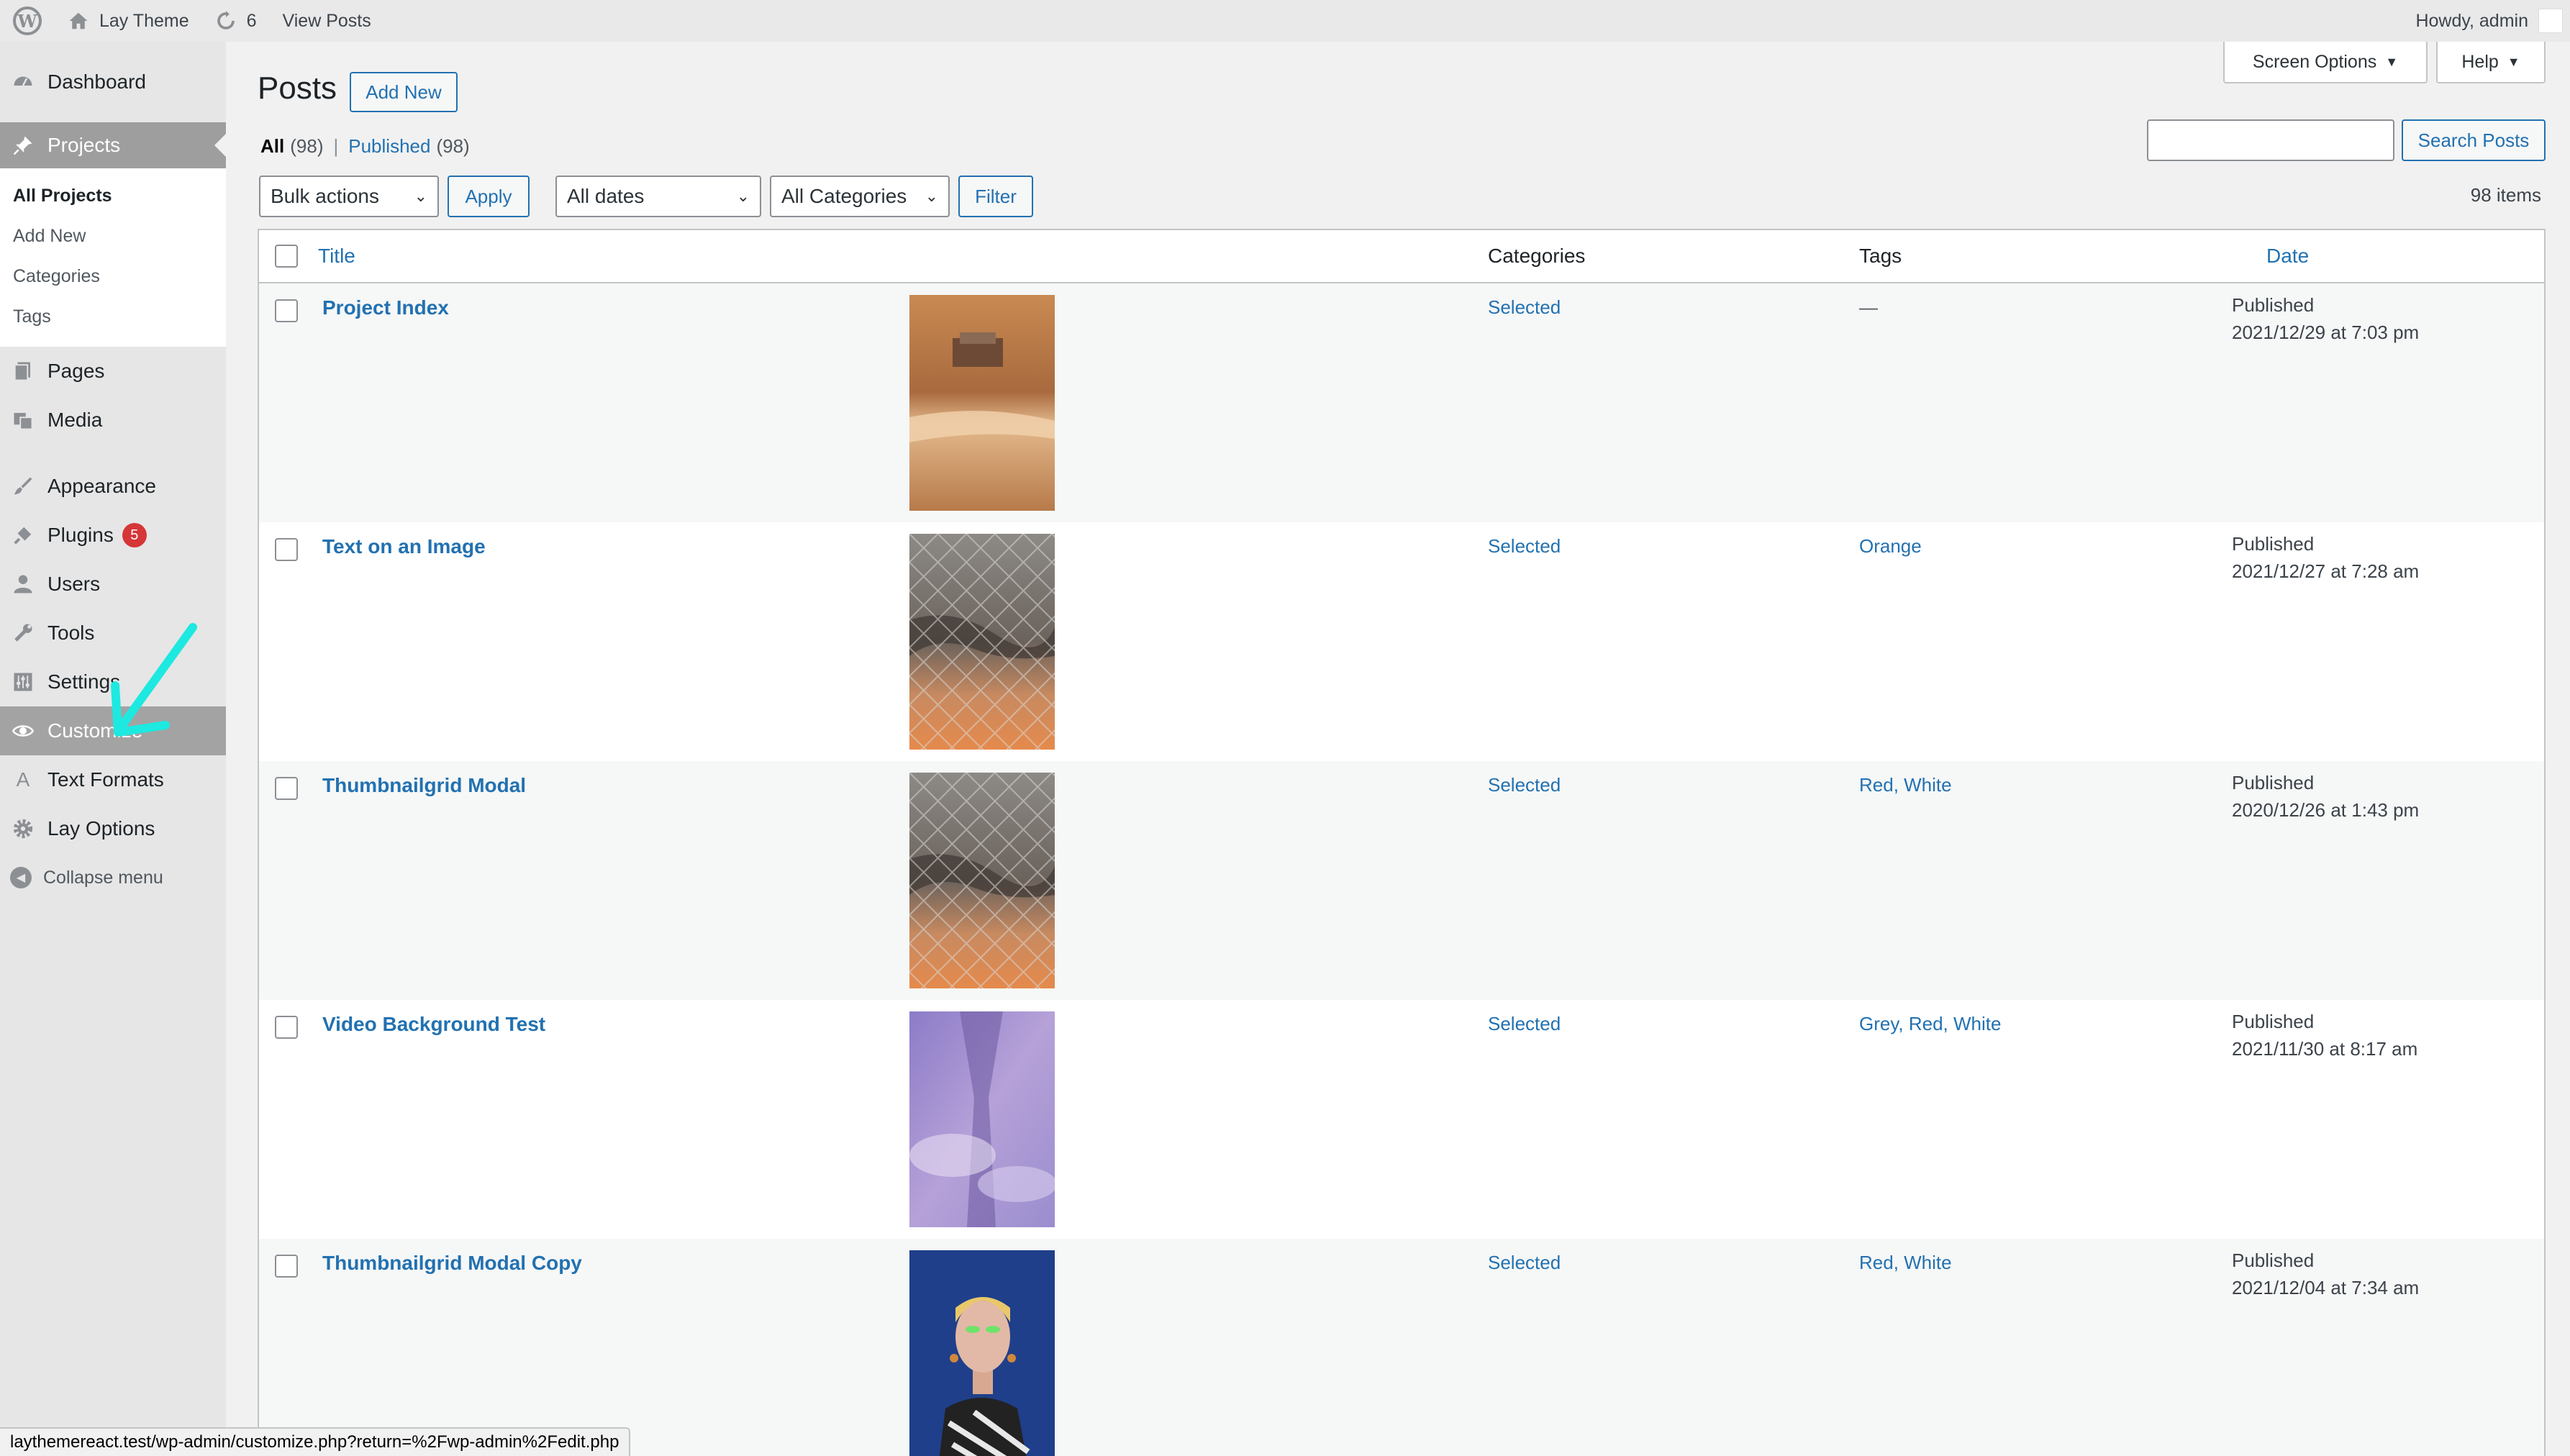 This screenshot has height=1456, width=2570. I want to click on howdy-account-link: Howdy, admin, so click(2471, 21).